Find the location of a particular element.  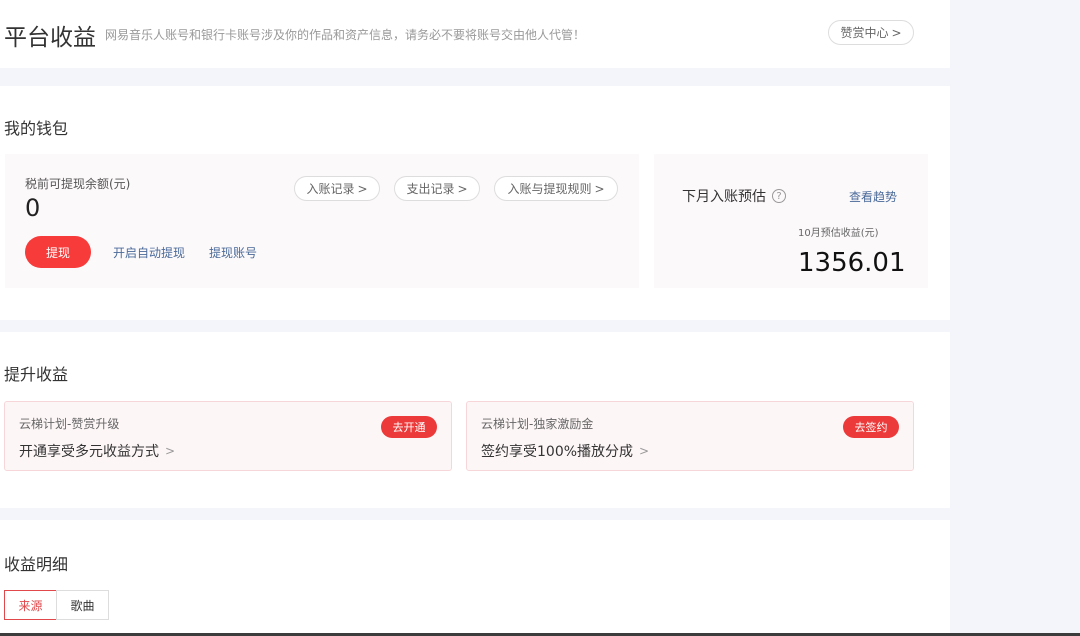

promo-card-exclusive-incentive: 云梯计划-独家激励金 签约享受100%播放分成 > 去签约 is located at coordinates (690, 436).